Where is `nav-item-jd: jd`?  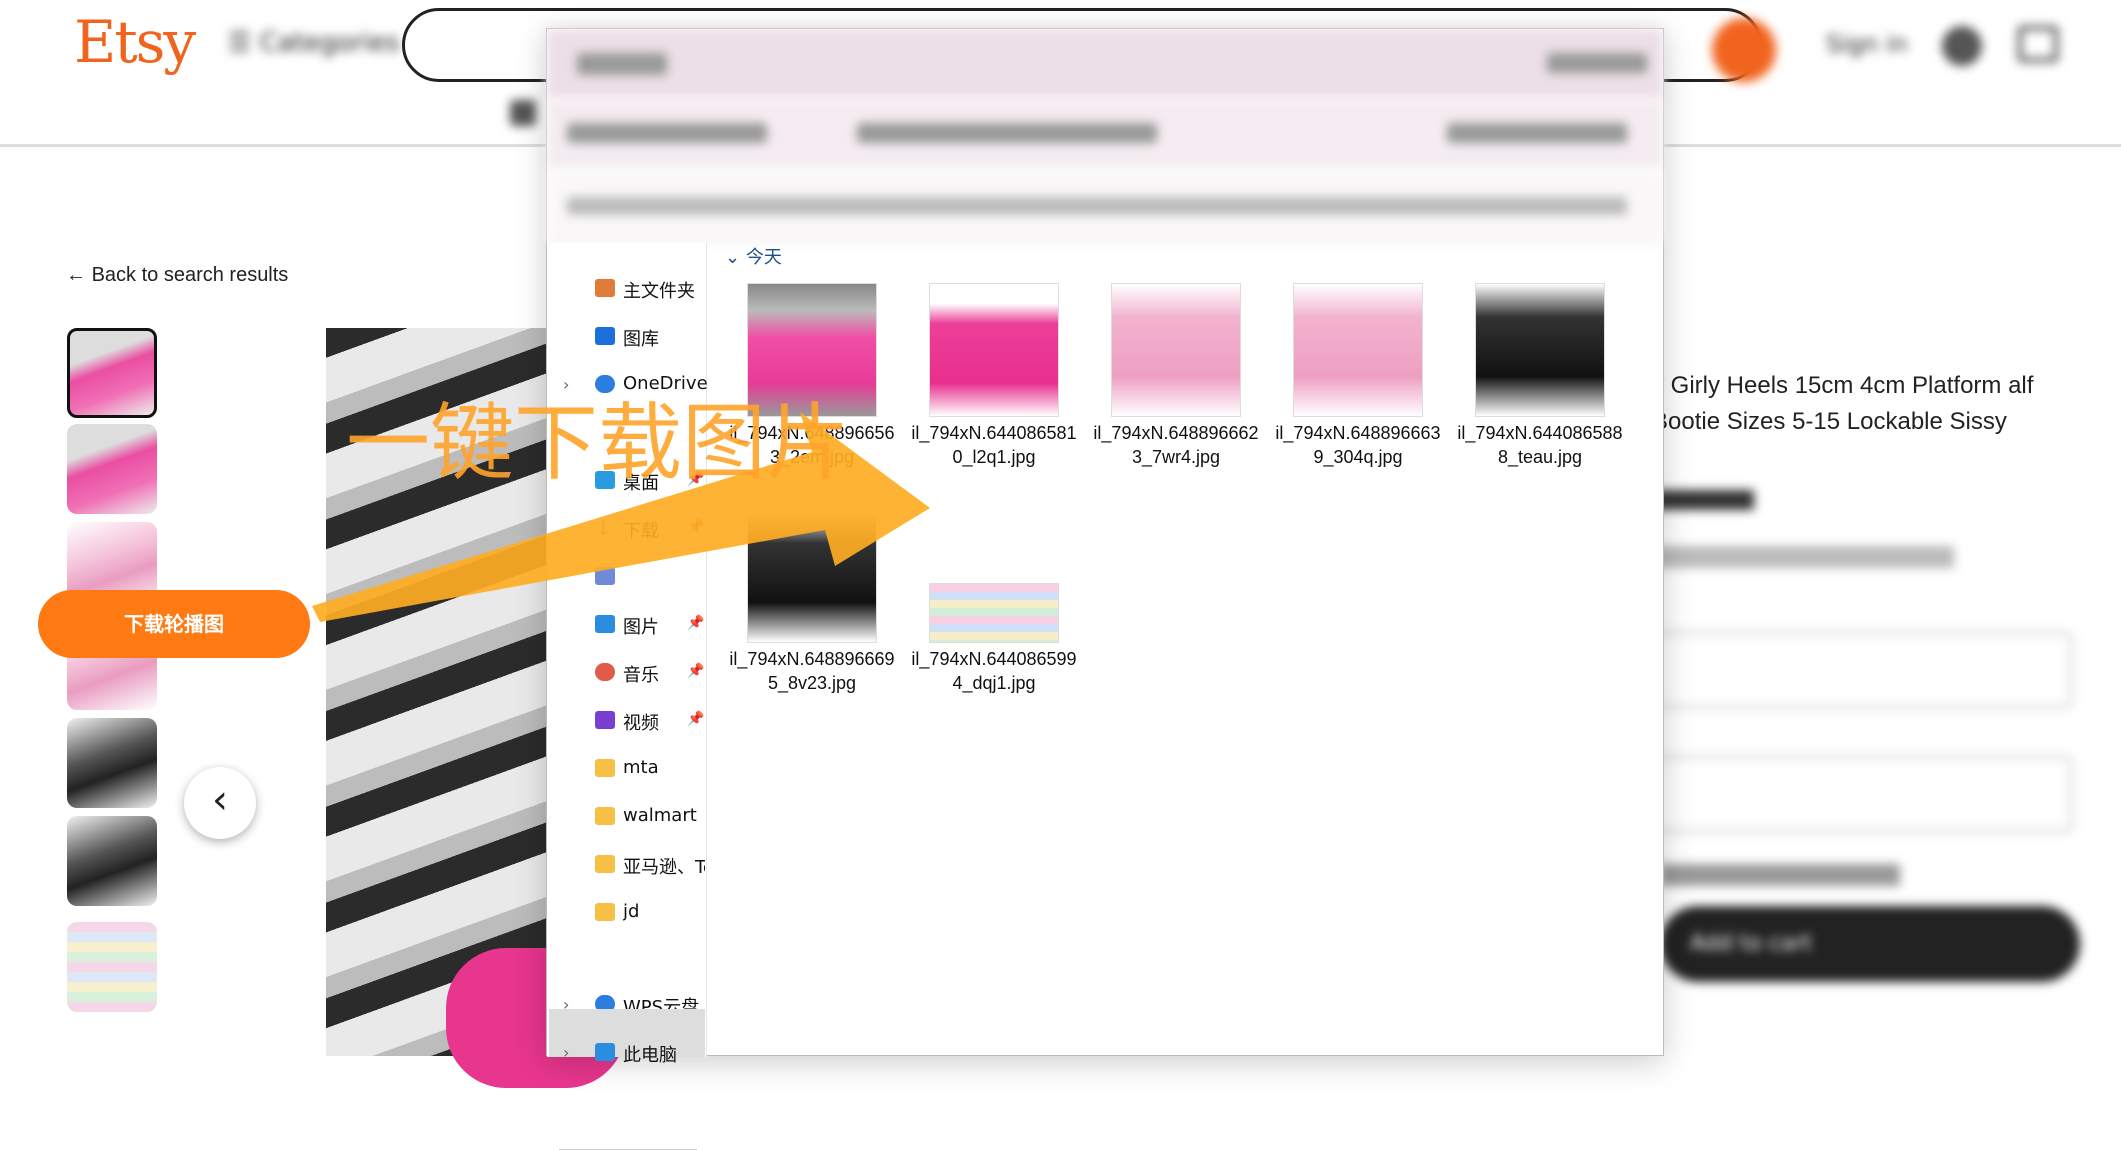 nav-item-jd: jd is located at coordinates (677, 911).